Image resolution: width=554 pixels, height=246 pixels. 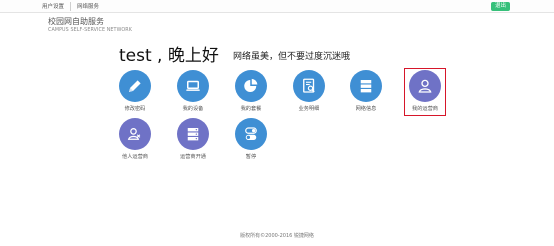 I want to click on document-search-icon, so click(x=309, y=85).